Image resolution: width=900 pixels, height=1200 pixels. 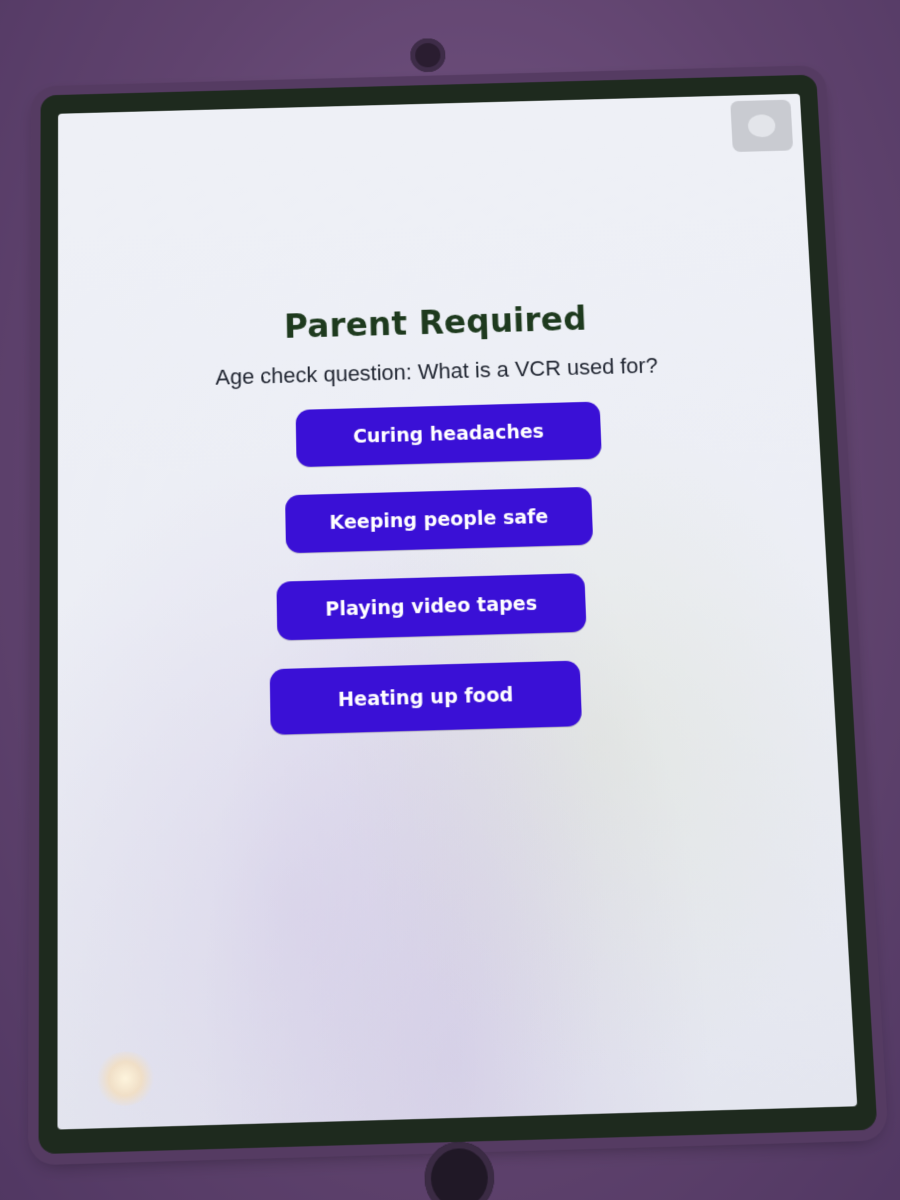 I want to click on light-glare, so click(x=125, y=1079).